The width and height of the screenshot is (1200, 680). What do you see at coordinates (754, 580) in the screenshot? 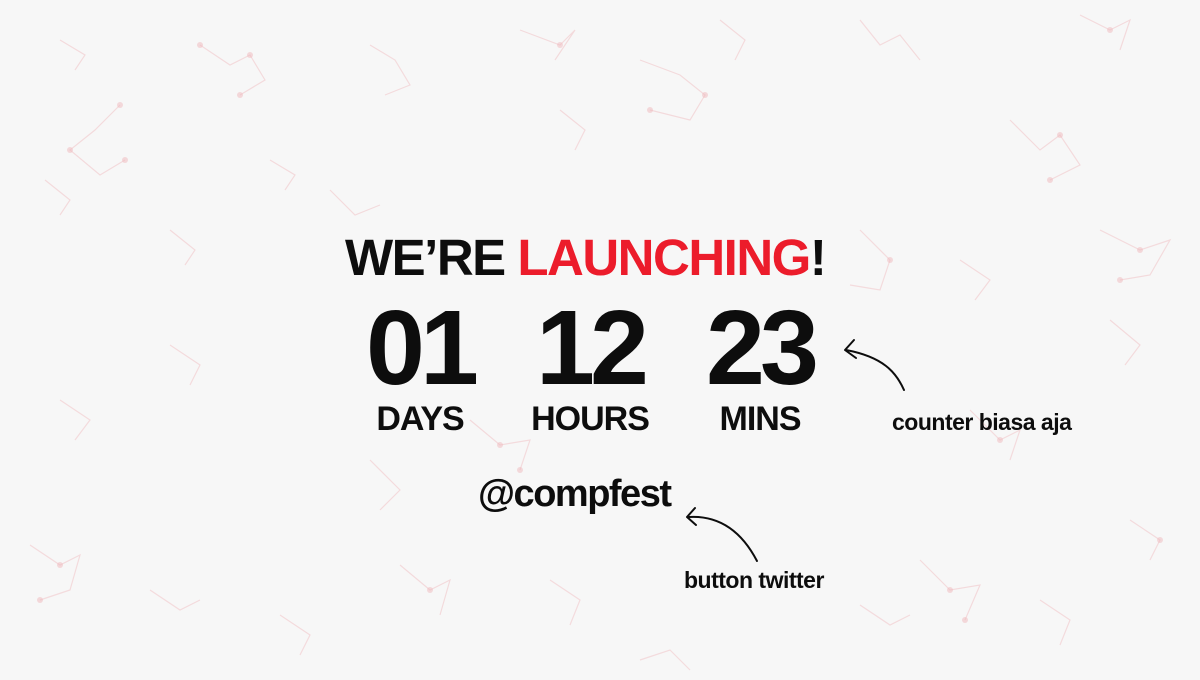
I see `button-annotation: button twitter` at bounding box center [754, 580].